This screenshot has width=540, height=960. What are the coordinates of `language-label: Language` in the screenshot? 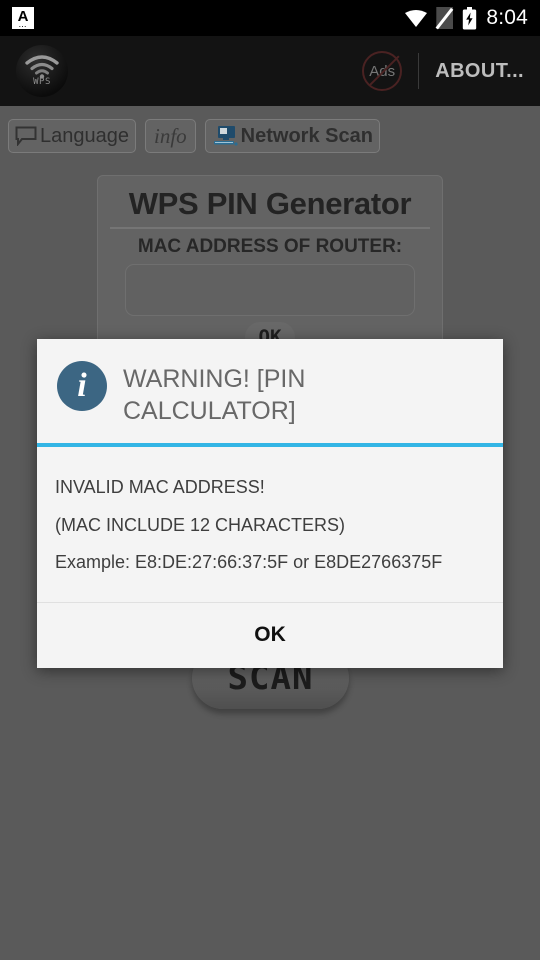 It's located at (84, 135).